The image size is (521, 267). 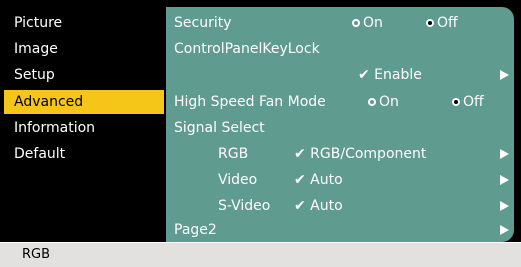 I want to click on security-off-radio: Off, so click(x=442, y=23).